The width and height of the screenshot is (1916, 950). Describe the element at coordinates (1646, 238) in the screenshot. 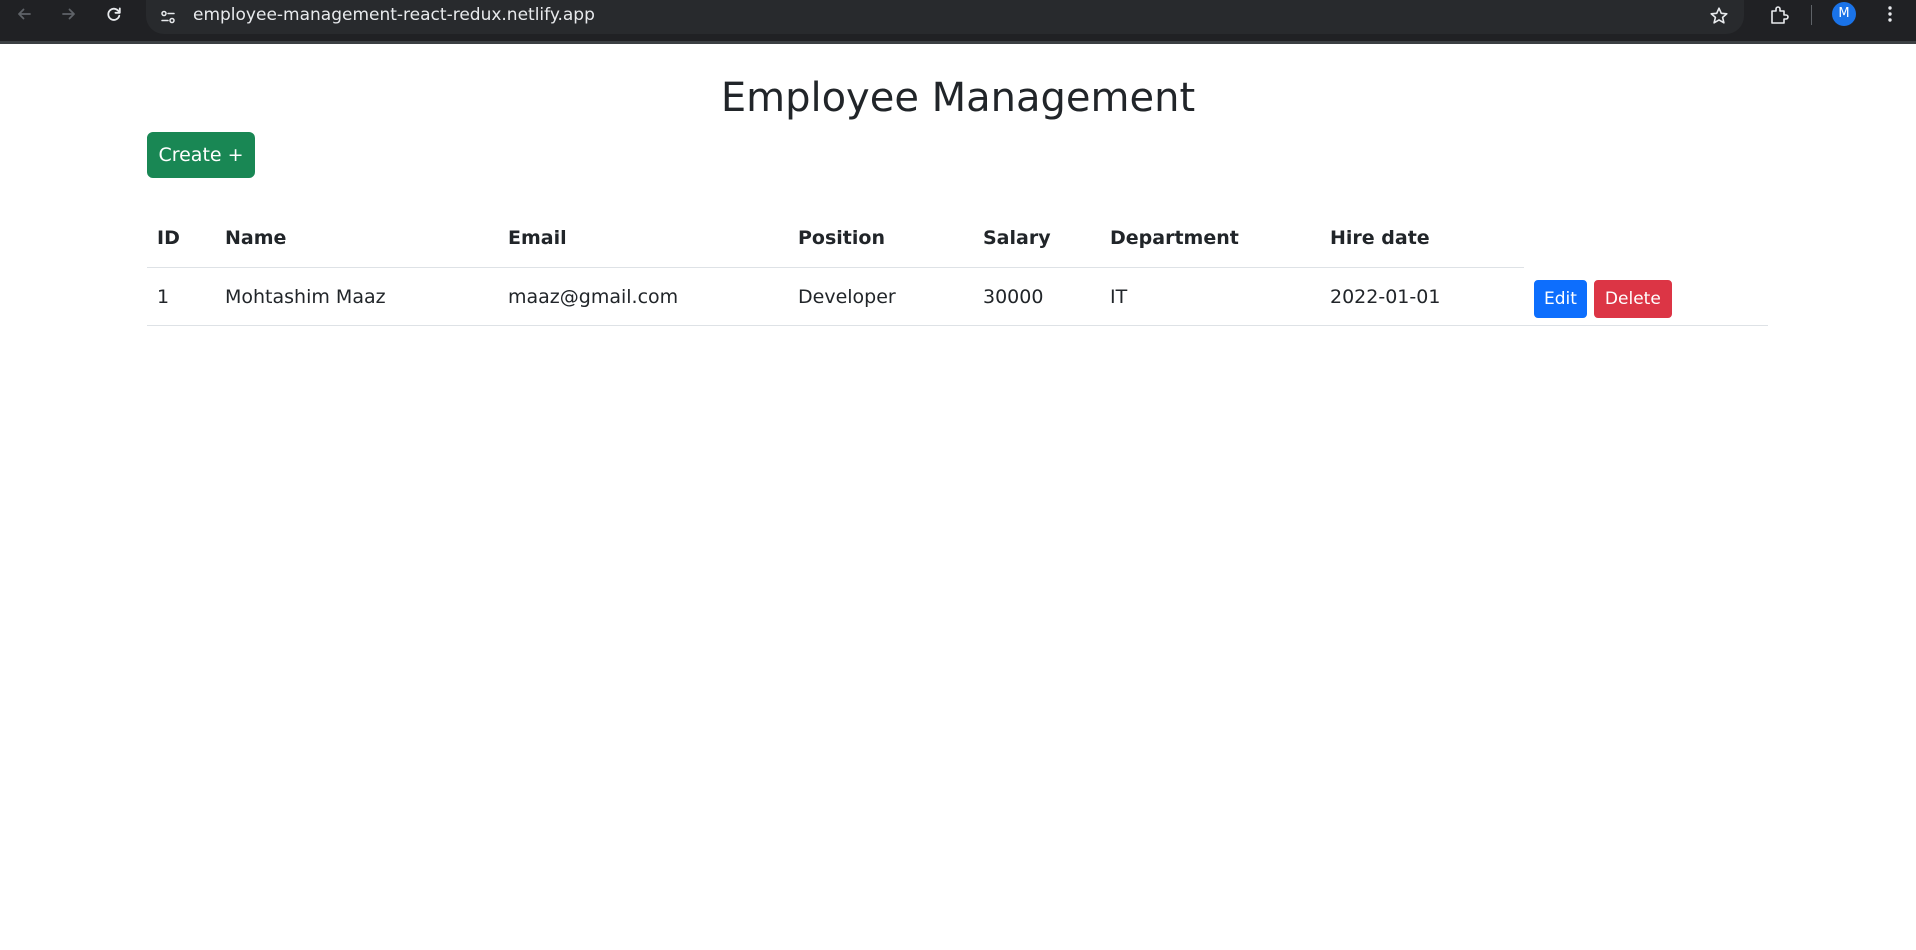

I see `column-header-actions` at that location.